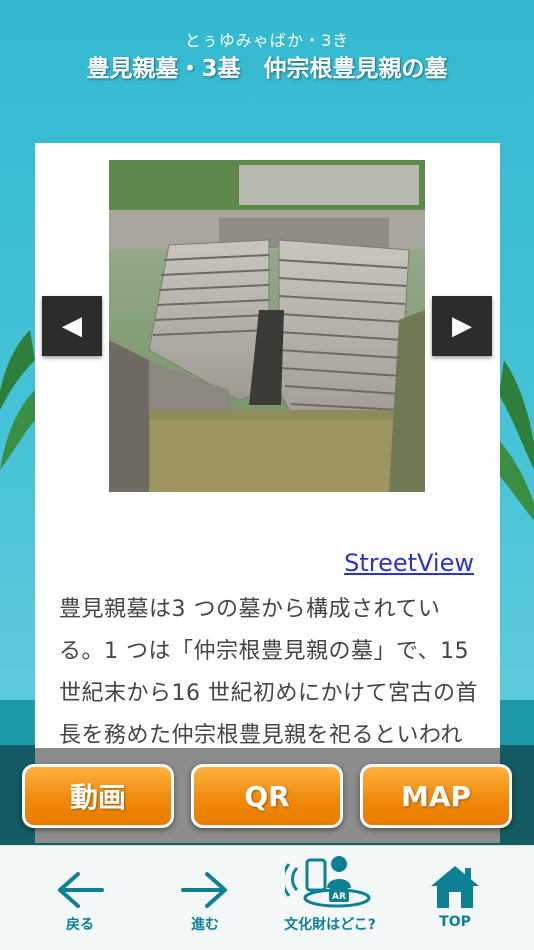 The width and height of the screenshot is (534, 950). I want to click on nav-back-button: 戻る, so click(80, 898).